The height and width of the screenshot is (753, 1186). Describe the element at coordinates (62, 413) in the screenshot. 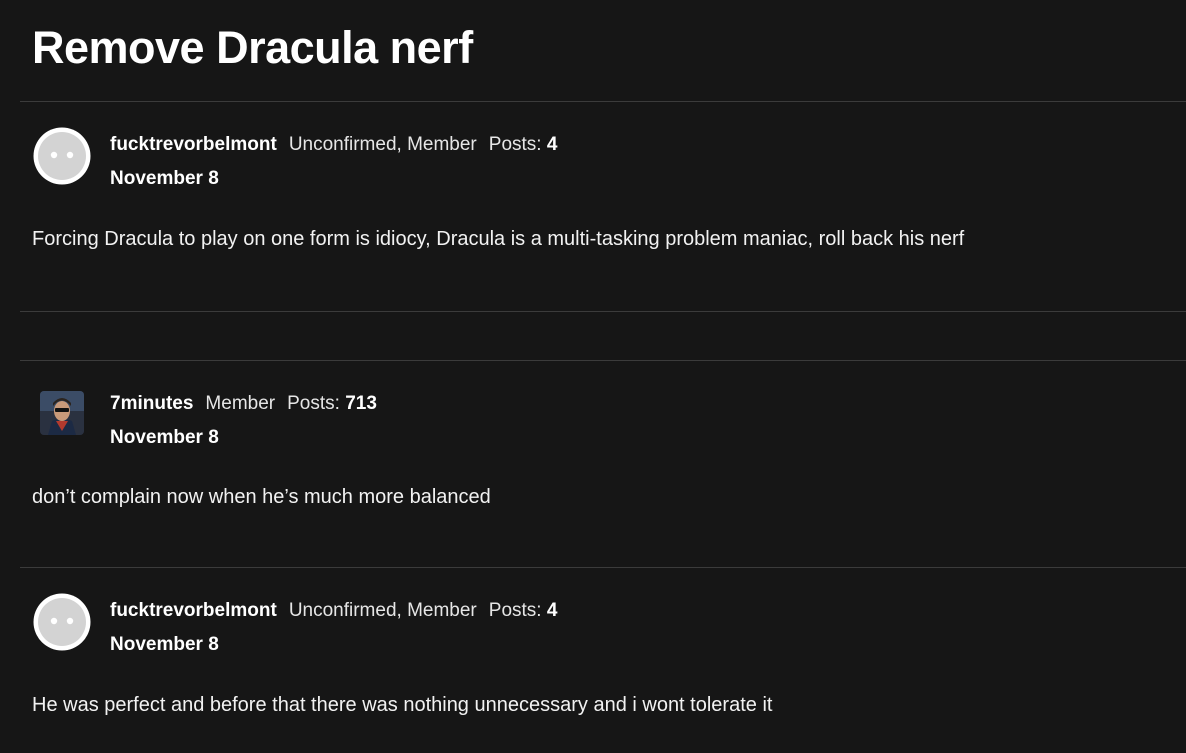

I see `user-photo-avatar` at that location.